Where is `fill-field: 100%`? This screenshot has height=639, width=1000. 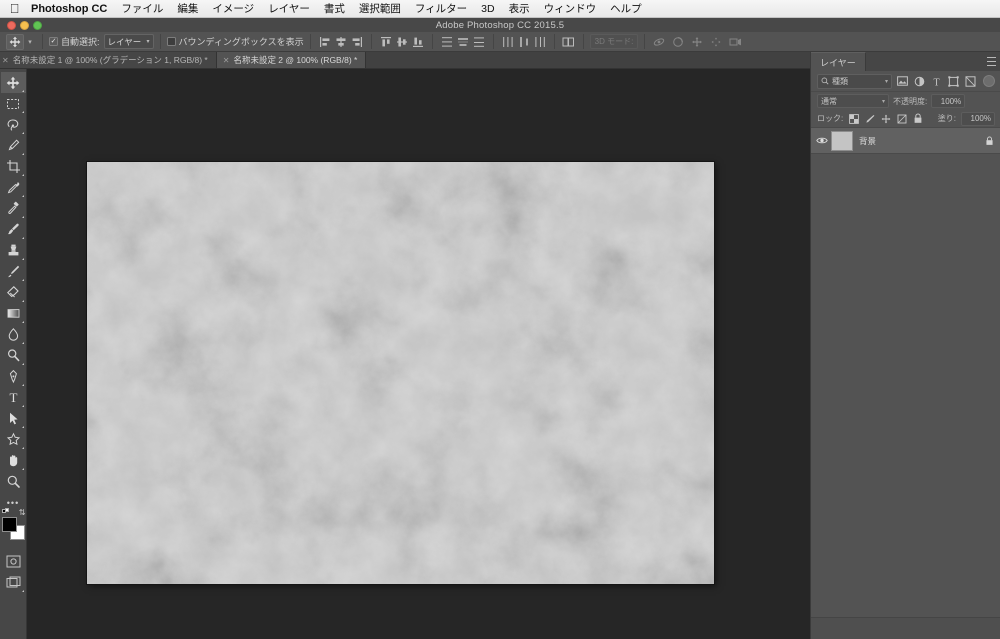 fill-field: 100% is located at coordinates (978, 118).